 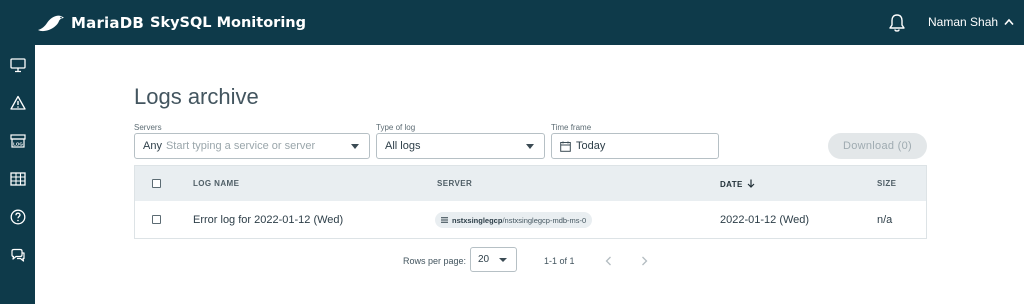 I want to click on calendar-icon, so click(x=565, y=146).